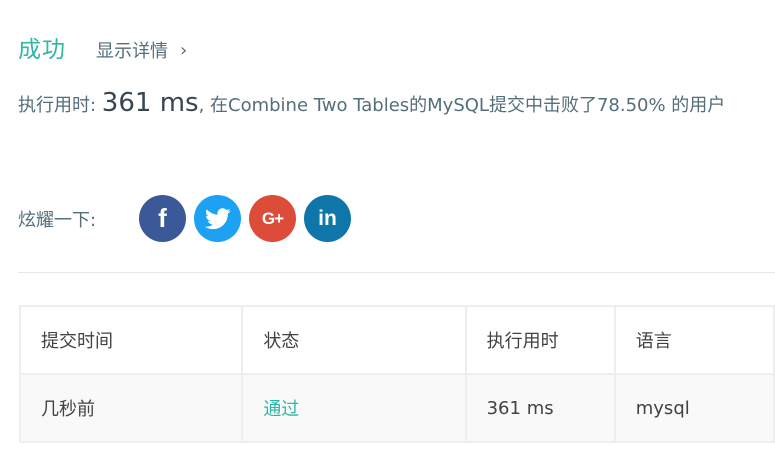 Image resolution: width=775 pixels, height=458 pixels. Describe the element at coordinates (396, 272) in the screenshot. I see `section-divider` at that location.